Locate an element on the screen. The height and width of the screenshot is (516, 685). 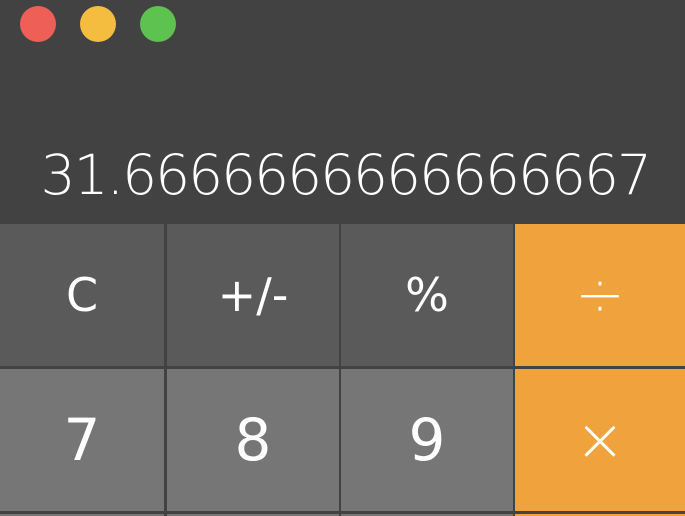
title-bar is located at coordinates (342, 25).